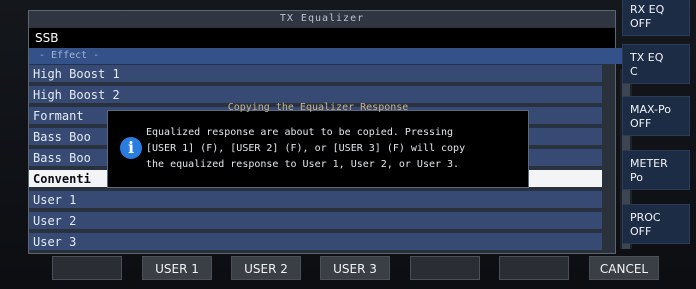 The width and height of the screenshot is (696, 289). What do you see at coordinates (656, 224) in the screenshot?
I see `proc-button: PROC OFF` at bounding box center [656, 224].